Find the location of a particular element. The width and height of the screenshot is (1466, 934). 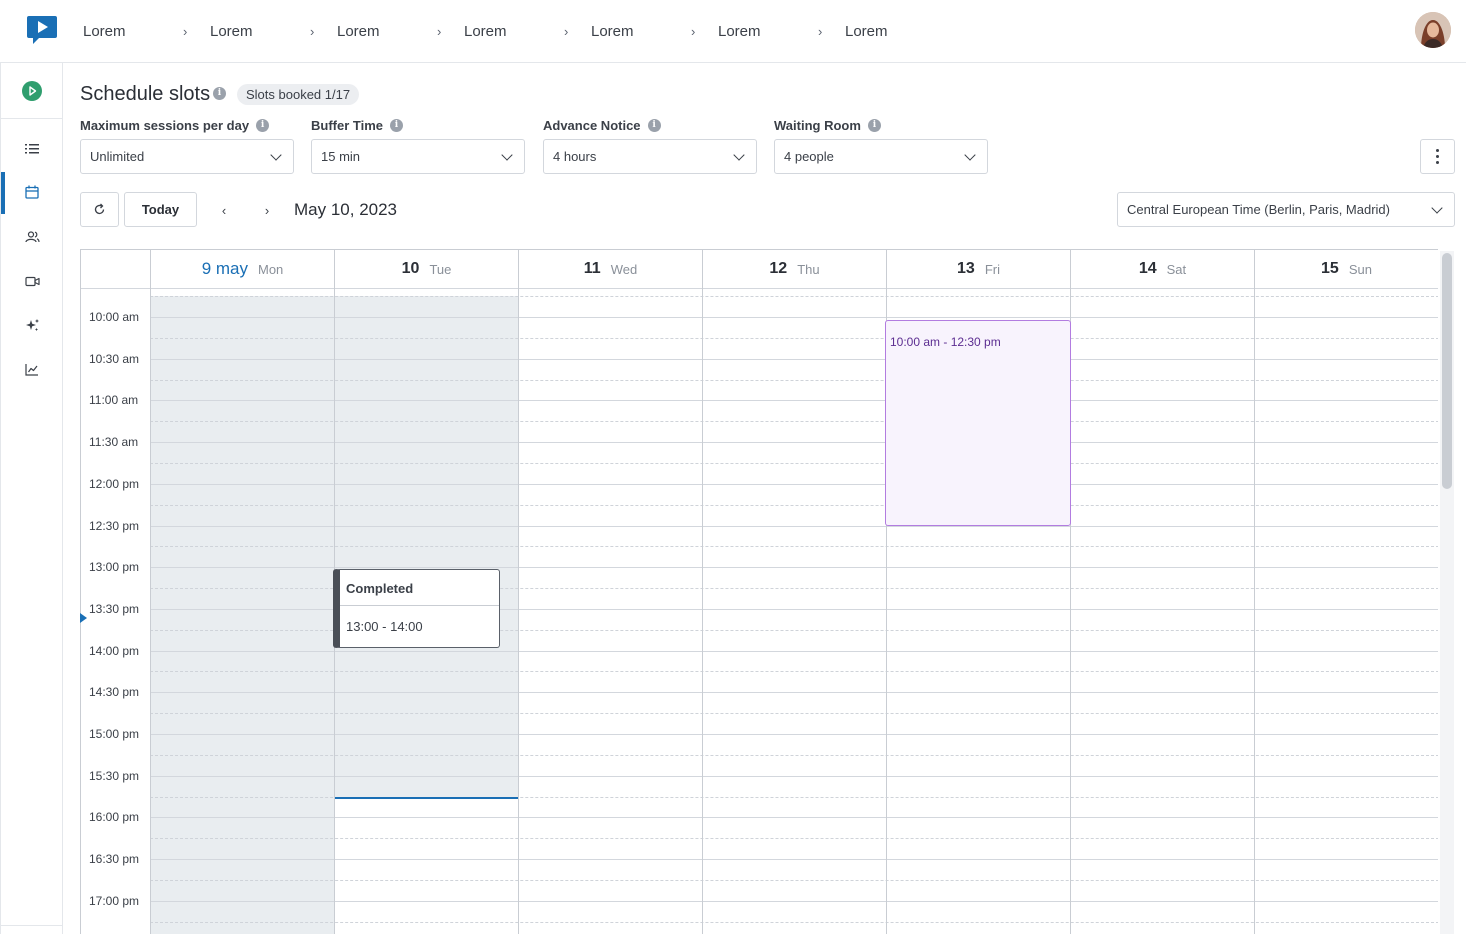

calendar-icon is located at coordinates (32, 192).